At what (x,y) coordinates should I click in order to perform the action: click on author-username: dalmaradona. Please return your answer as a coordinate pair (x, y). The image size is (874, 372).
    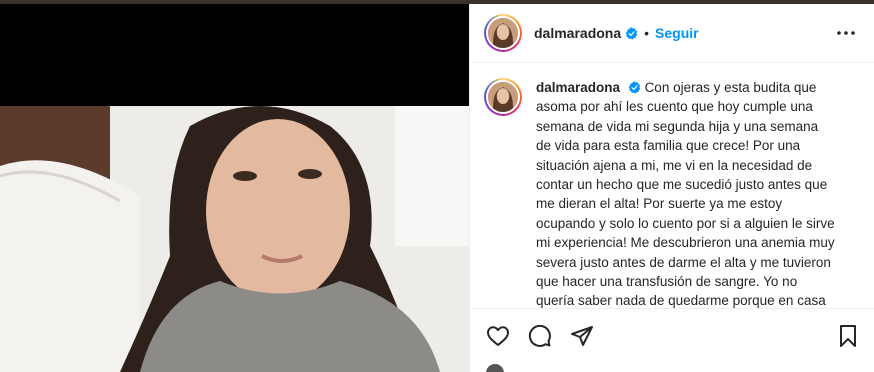
    Looking at the image, I should click on (577, 33).